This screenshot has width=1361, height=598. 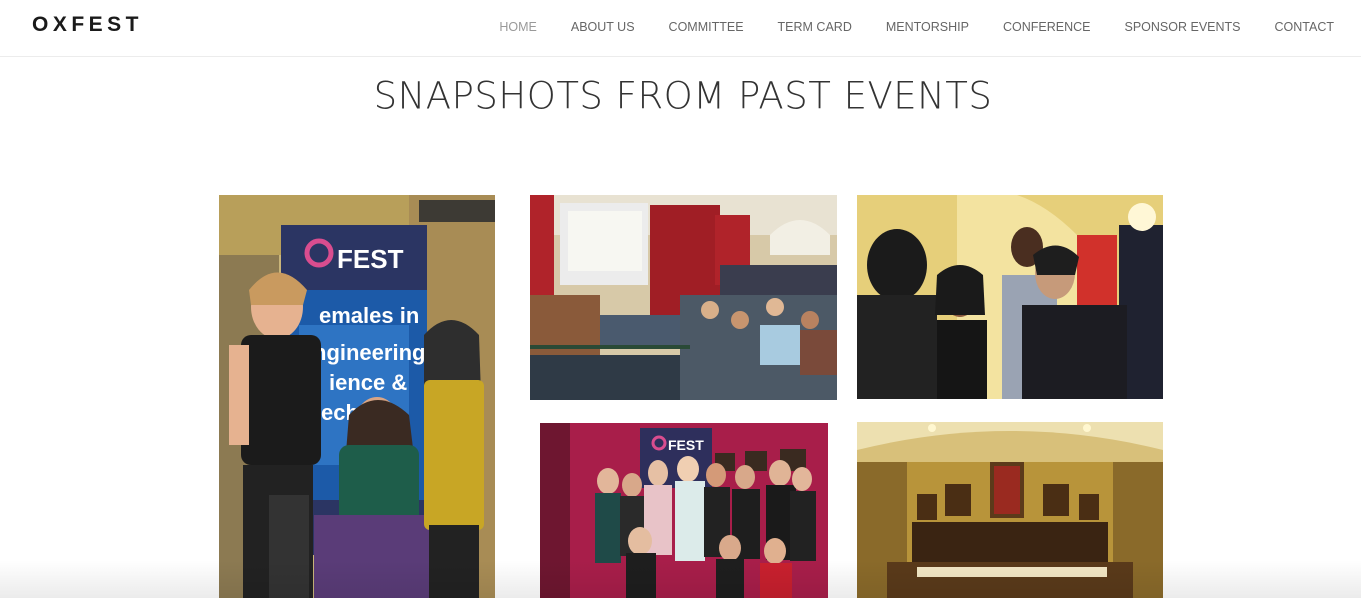 What do you see at coordinates (1047, 27) in the screenshot?
I see `nav-item-conference: CONFERENCE` at bounding box center [1047, 27].